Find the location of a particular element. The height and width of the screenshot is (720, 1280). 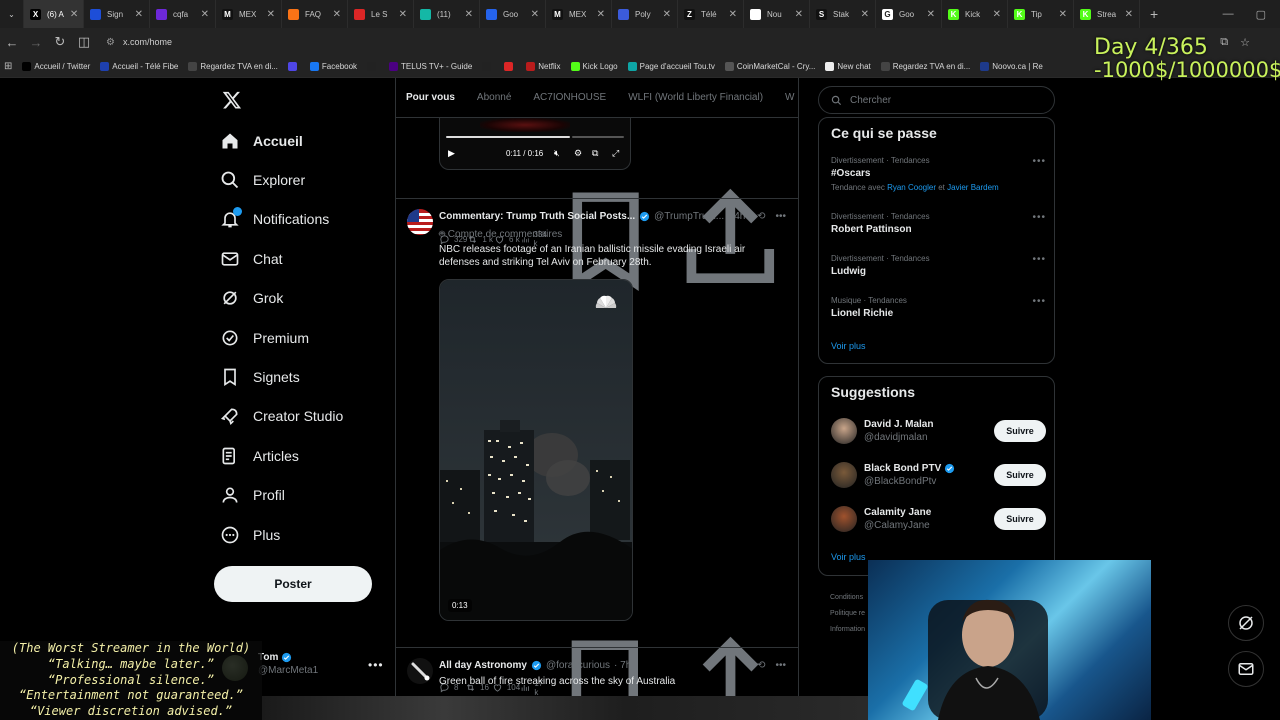

suggestion-item: Black Bond PTV @BlackBondPtv Suivre is located at coordinates (938, 475).